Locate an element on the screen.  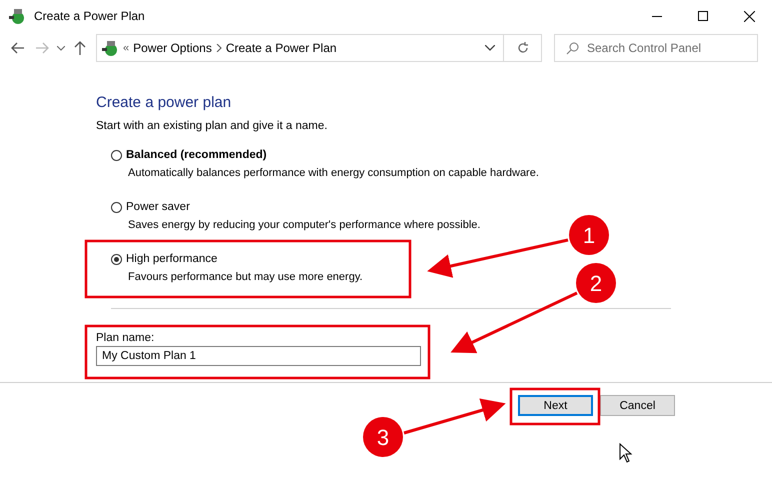
plan-description: Favours performance but may use more energy. is located at coordinates (245, 277).